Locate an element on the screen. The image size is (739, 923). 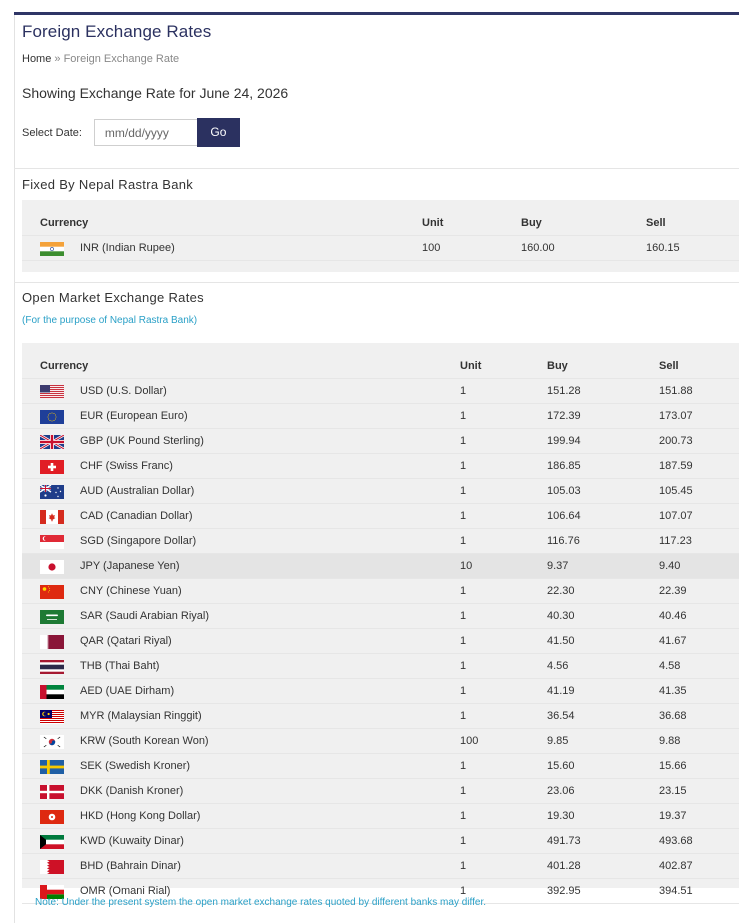
sell-rate: 36.68 is located at coordinates (673, 716).